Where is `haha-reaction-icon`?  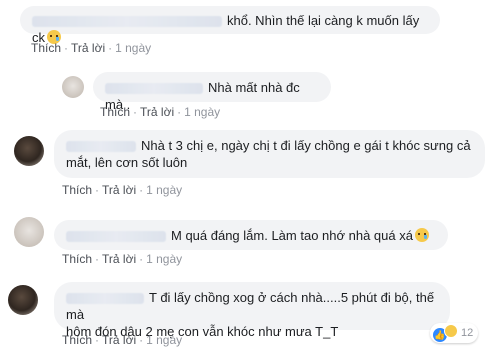 haha-reaction-icon is located at coordinates (451, 331).